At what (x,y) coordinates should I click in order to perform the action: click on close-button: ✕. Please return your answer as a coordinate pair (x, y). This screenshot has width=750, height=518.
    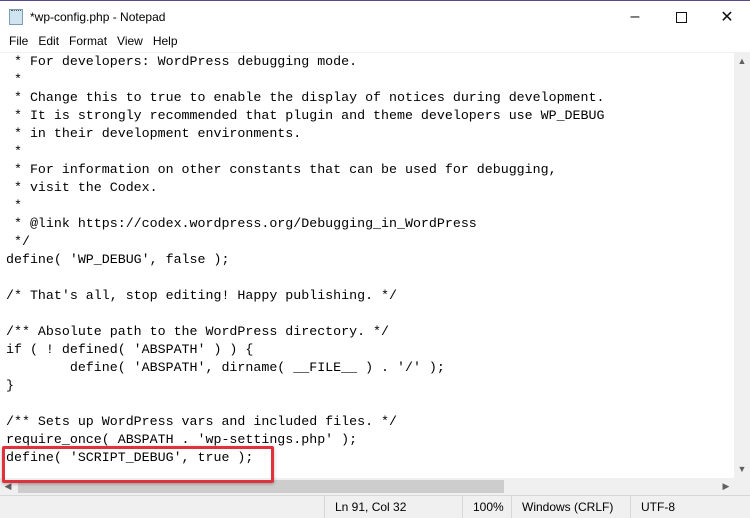
    Looking at the image, I should click on (727, 17).